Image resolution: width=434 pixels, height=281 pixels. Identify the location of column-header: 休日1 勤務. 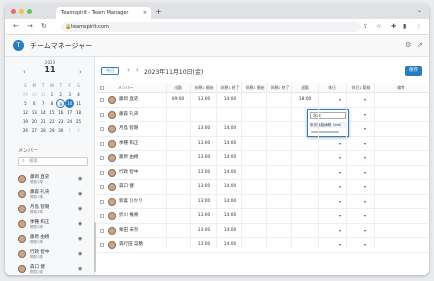
(361, 88).